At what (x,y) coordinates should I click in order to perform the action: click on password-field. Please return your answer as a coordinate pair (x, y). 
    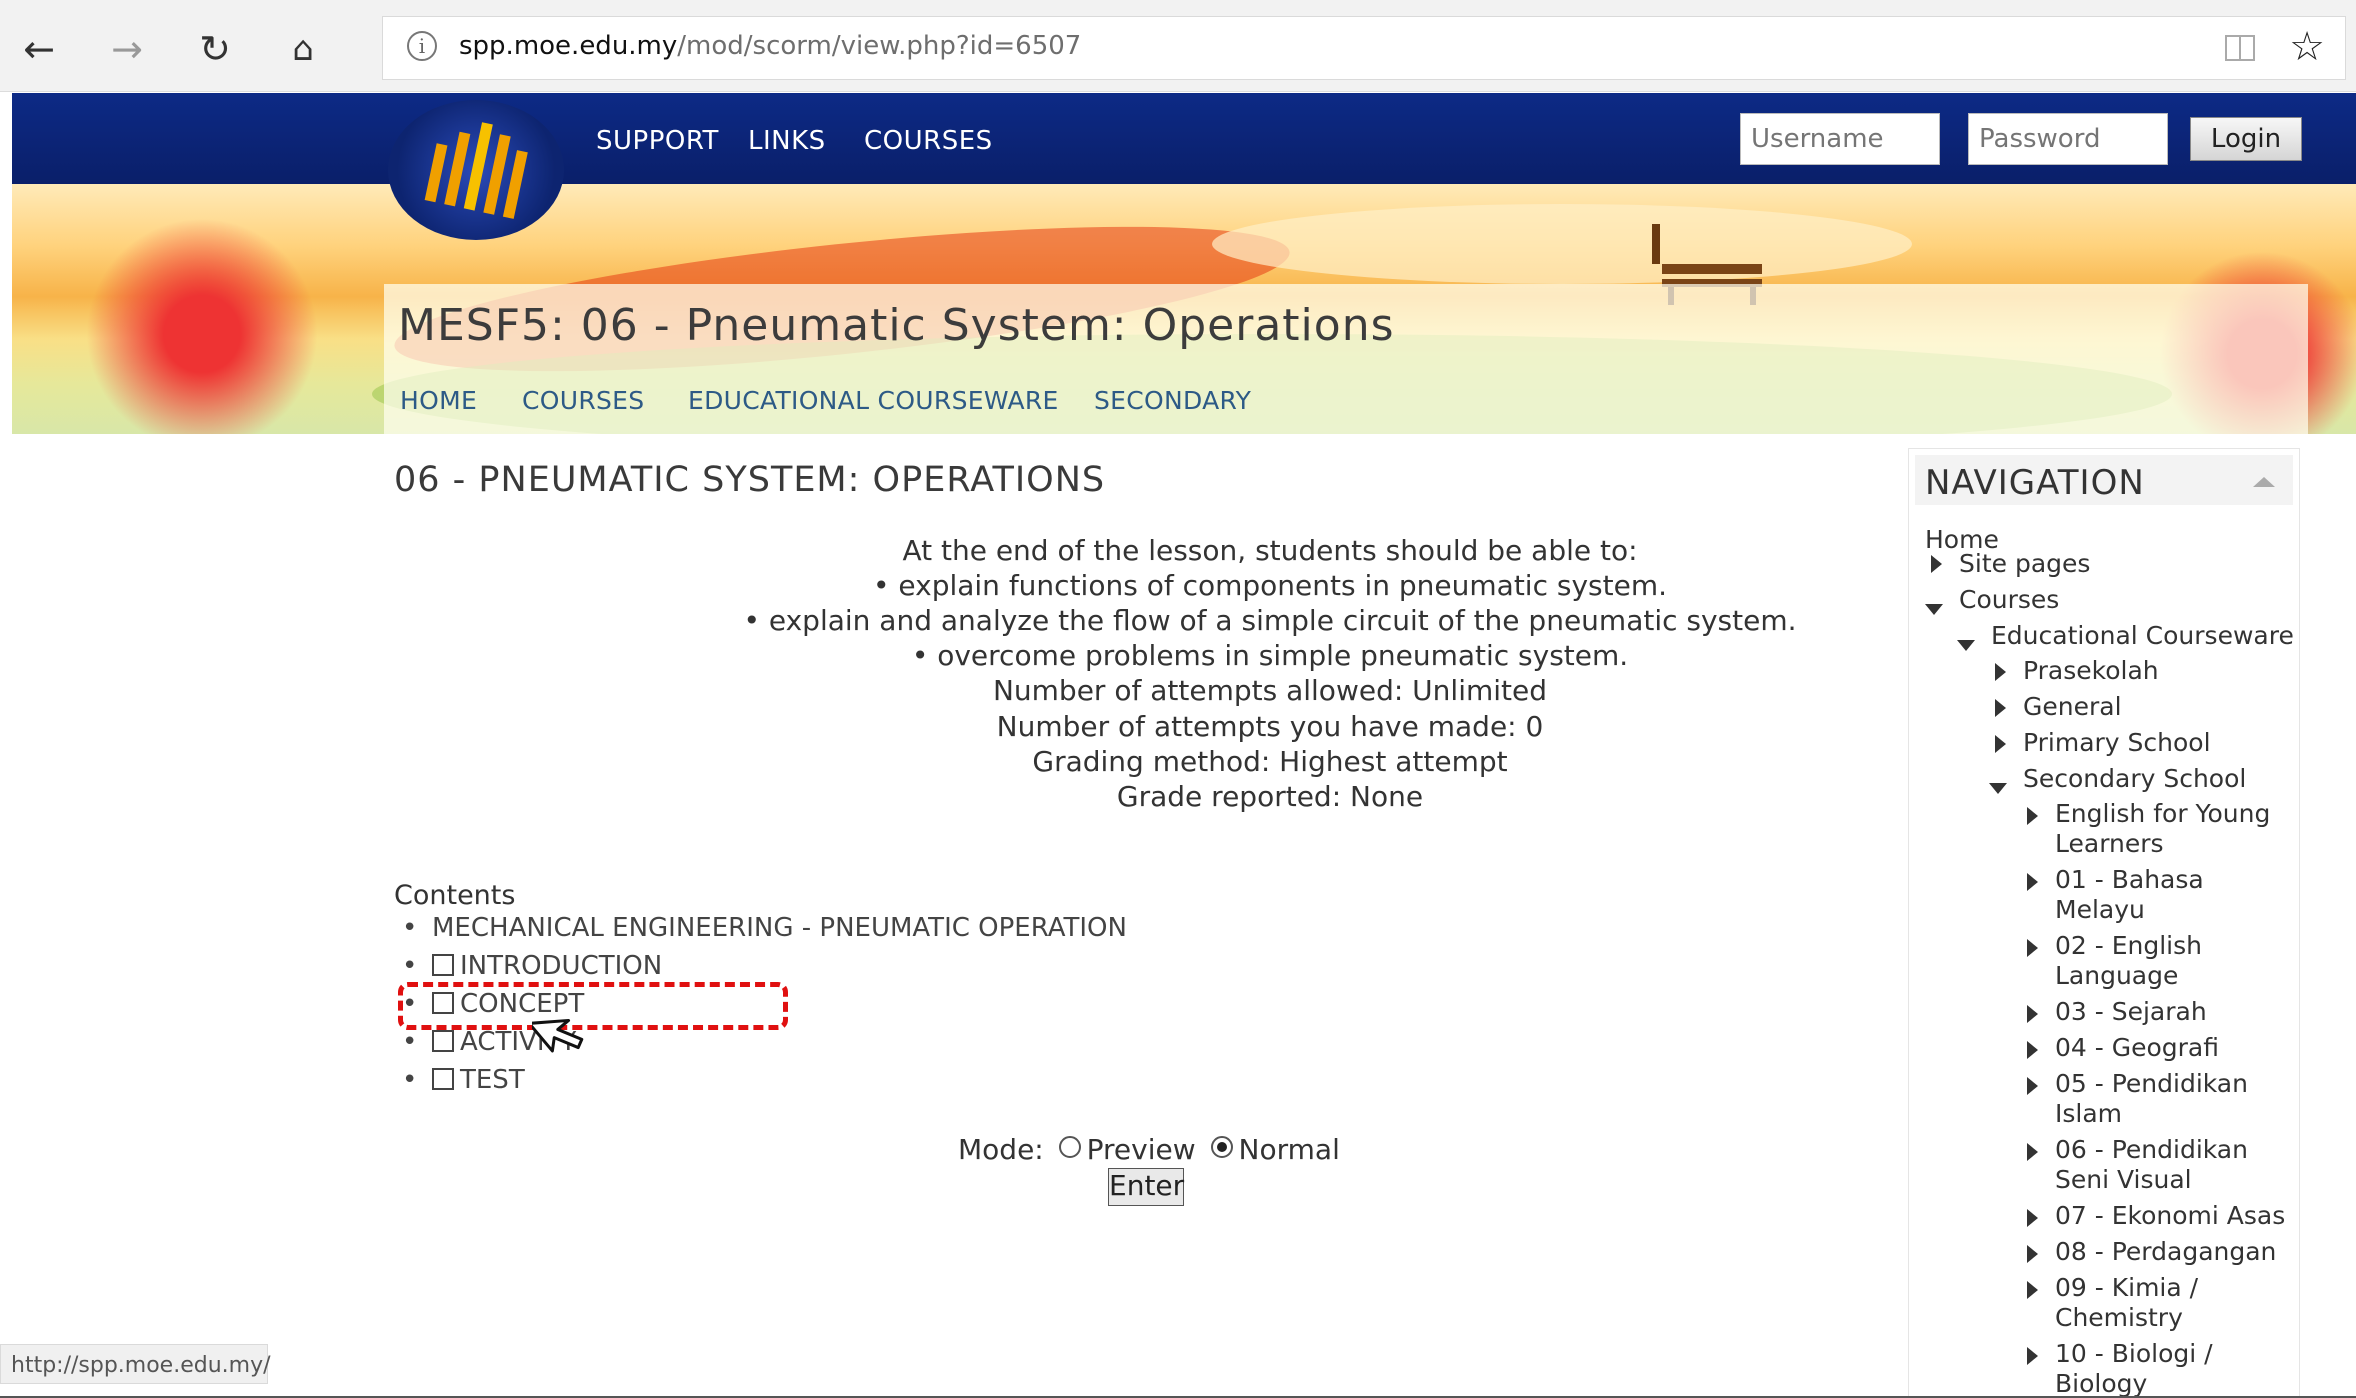
    Looking at the image, I should click on (2068, 139).